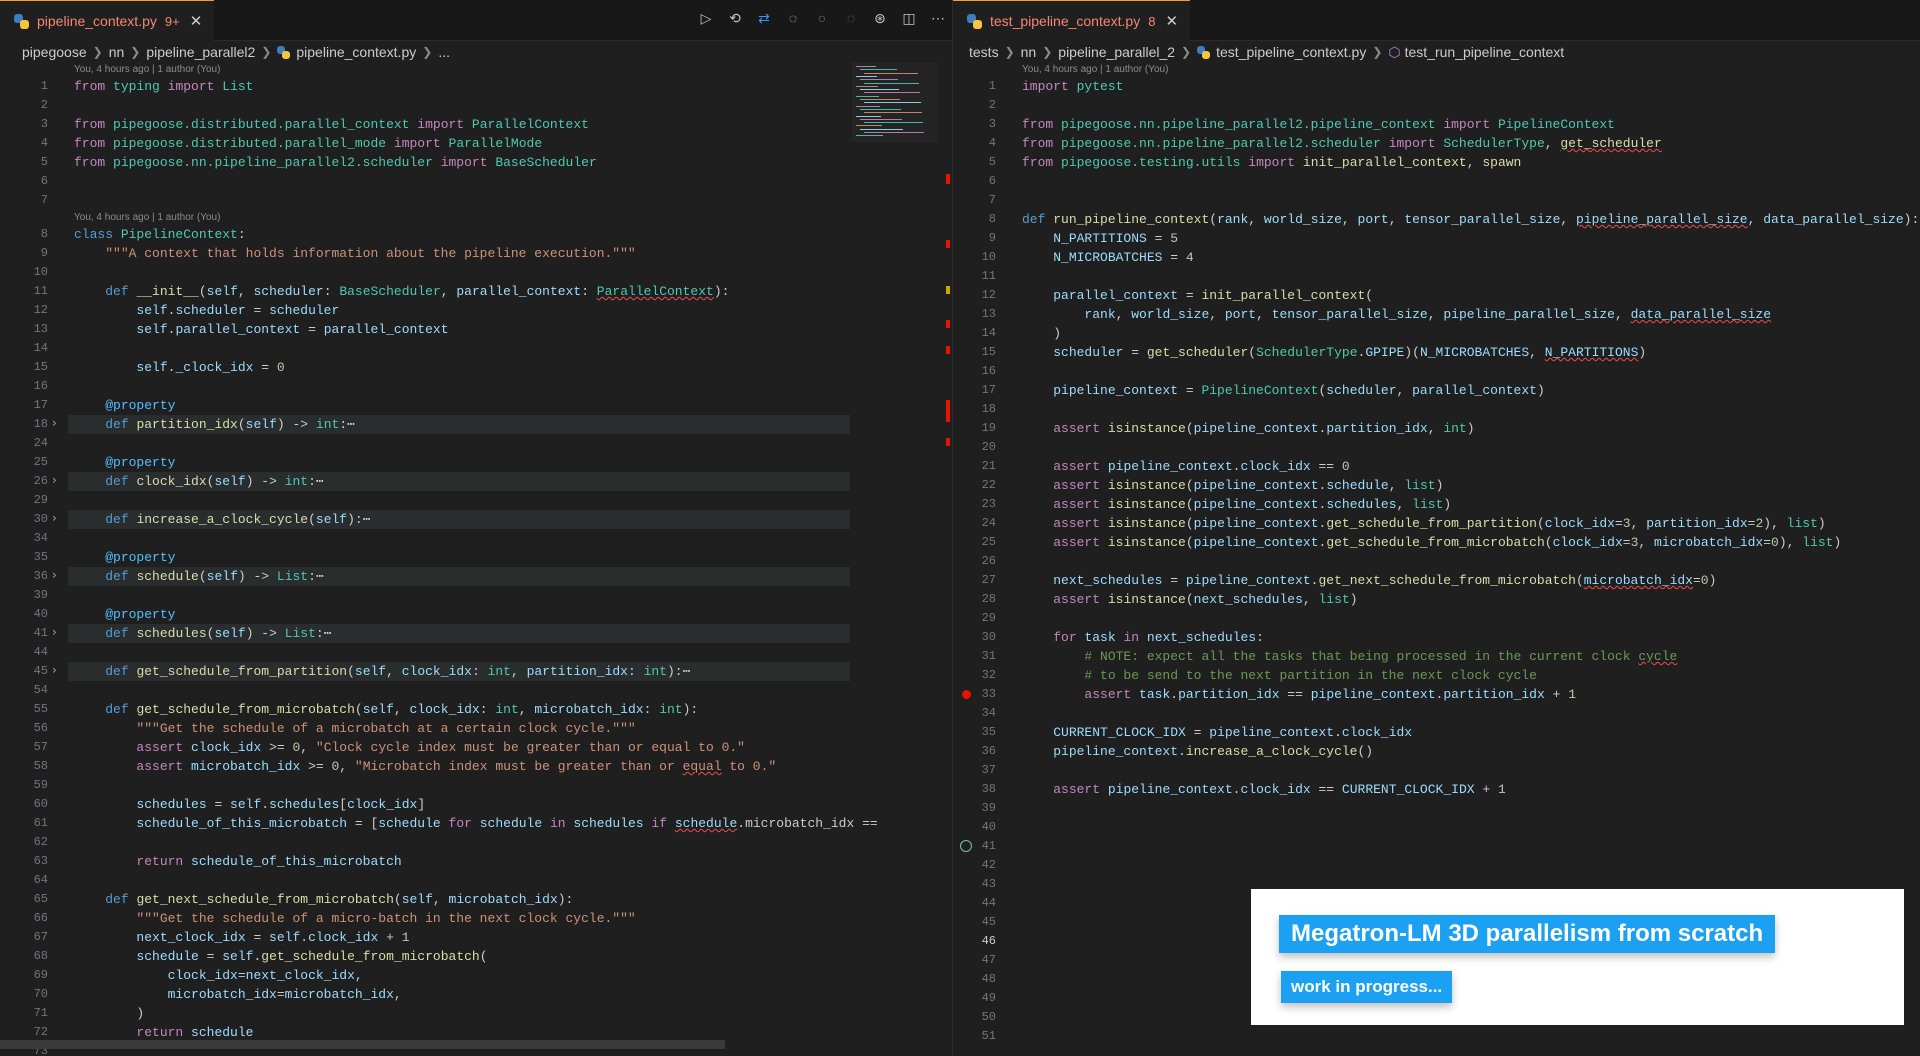 The height and width of the screenshot is (1056, 1920). What do you see at coordinates (40, 671) in the screenshot?
I see `line-number: 45` at bounding box center [40, 671].